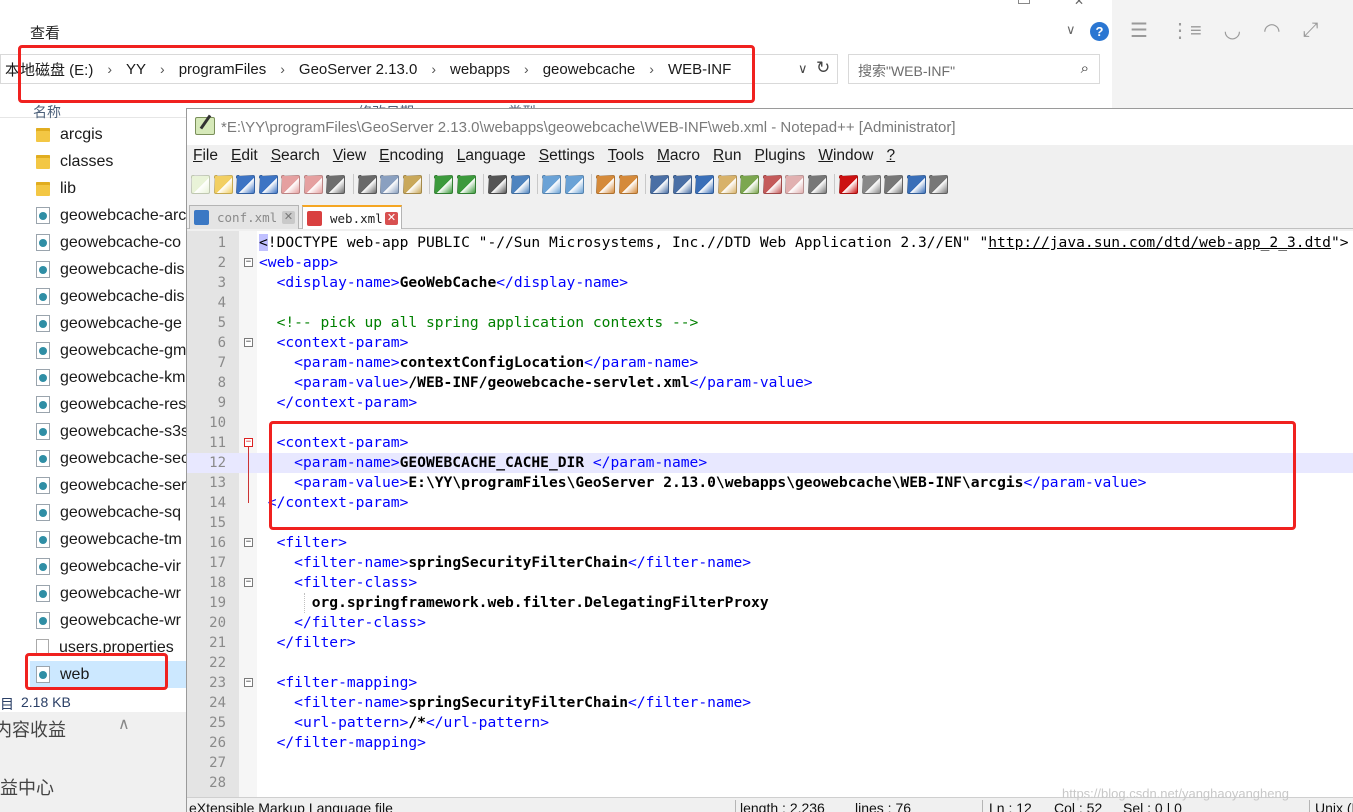 This screenshot has width=1353, height=812. What do you see at coordinates (749, 184) in the screenshot?
I see `doc-map-icon` at bounding box center [749, 184].